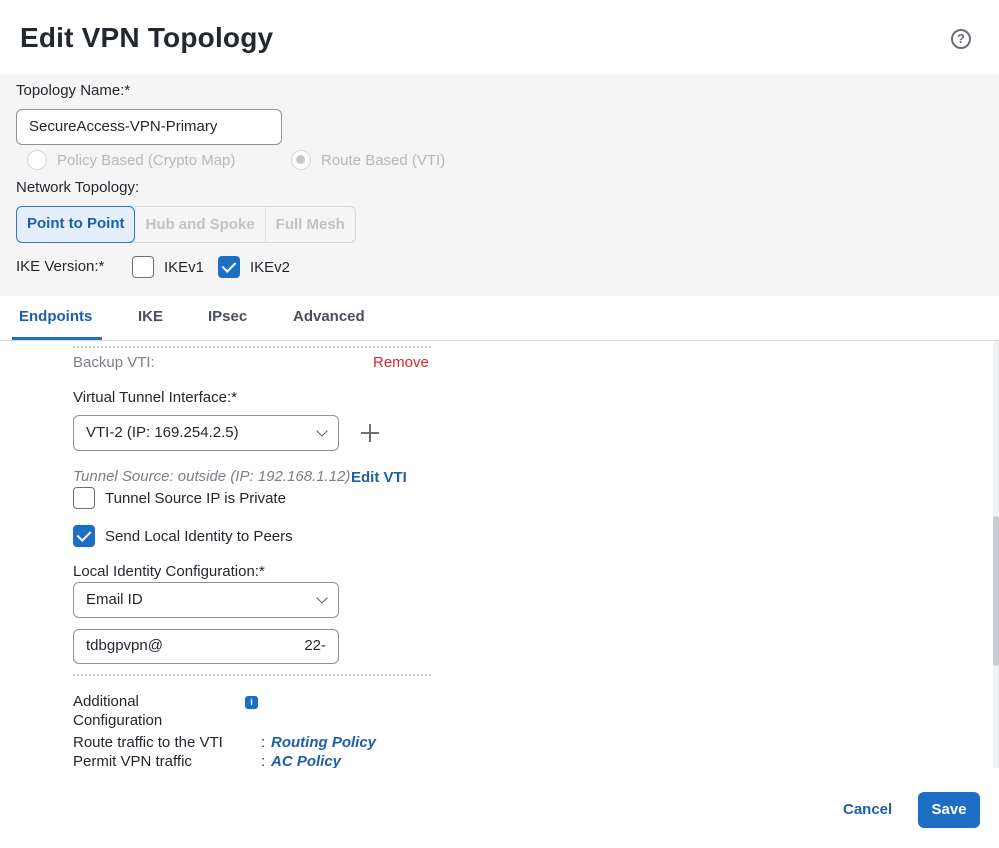 This screenshot has height=848, width=999. What do you see at coordinates (383, 160) in the screenshot?
I see `route-based-label: Route Based (VTI)` at bounding box center [383, 160].